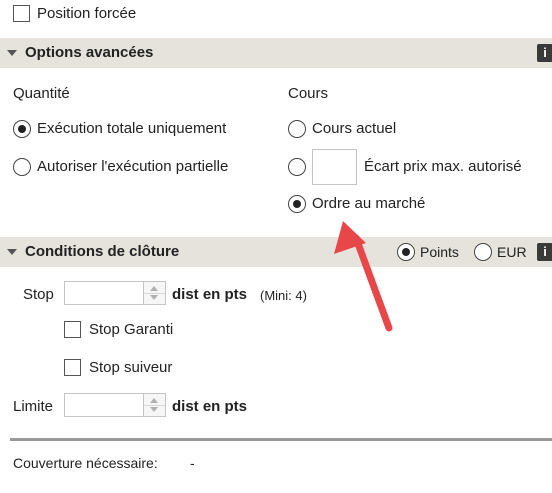 Image resolution: width=552 pixels, height=493 pixels. Describe the element at coordinates (102, 251) in the screenshot. I see `conditions-cloture-title: Conditions de clôture` at that location.